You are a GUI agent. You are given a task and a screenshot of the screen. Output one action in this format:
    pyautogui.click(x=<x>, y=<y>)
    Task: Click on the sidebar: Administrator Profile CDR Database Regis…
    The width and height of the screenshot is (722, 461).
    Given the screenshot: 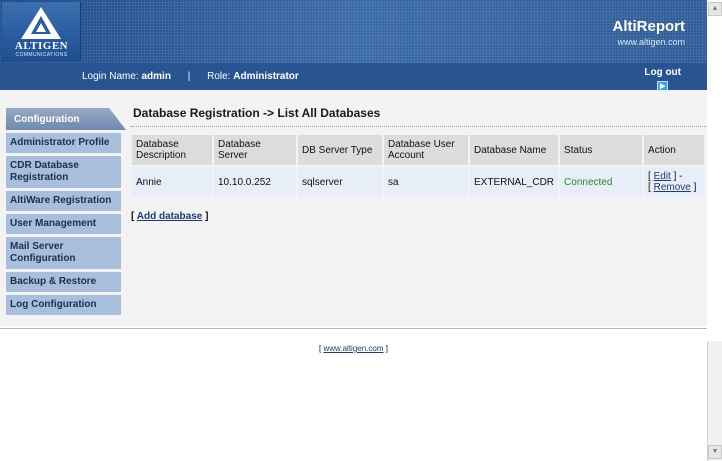 What is the action you would take?
    pyautogui.click(x=63, y=225)
    